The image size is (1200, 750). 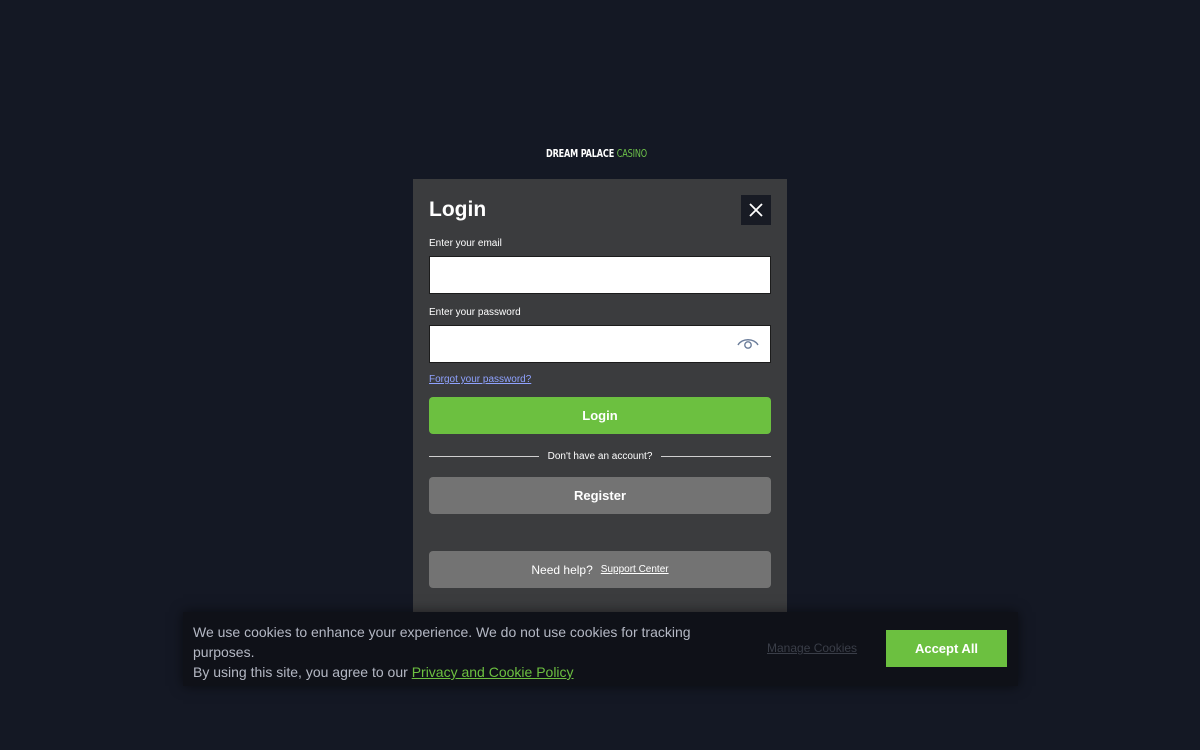 I want to click on account-divider: Don't have an account?, so click(x=600, y=456).